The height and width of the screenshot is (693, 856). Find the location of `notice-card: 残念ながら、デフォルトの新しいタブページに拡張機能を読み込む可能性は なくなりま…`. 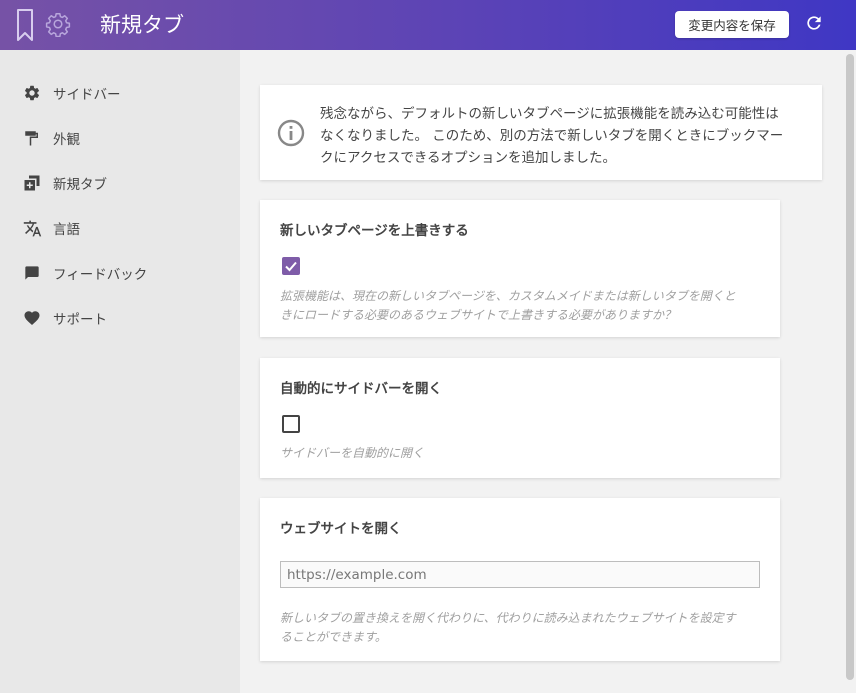

notice-card: 残念ながら、デフォルトの新しいタブページに拡張機能を読み込む可能性は なくなりま… is located at coordinates (541, 132).